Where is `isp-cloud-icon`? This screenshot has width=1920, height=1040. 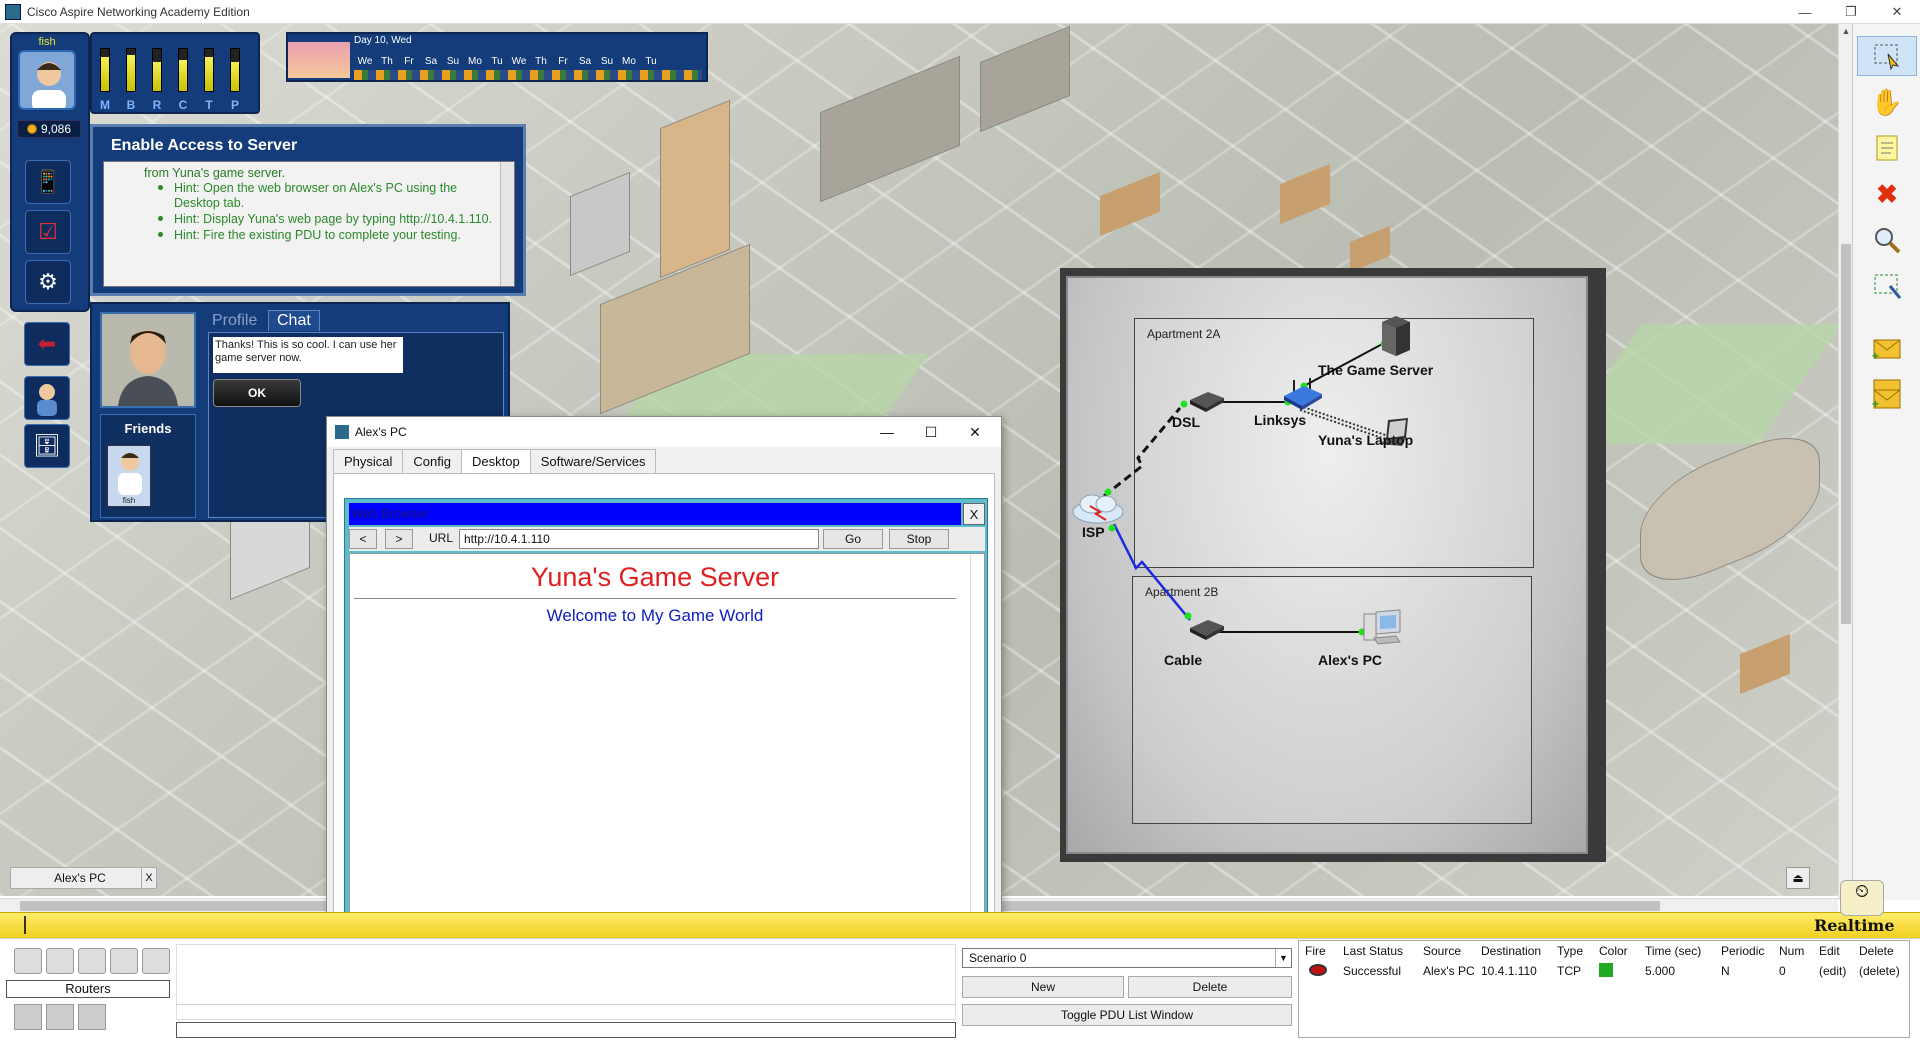 isp-cloud-icon is located at coordinates (1098, 508).